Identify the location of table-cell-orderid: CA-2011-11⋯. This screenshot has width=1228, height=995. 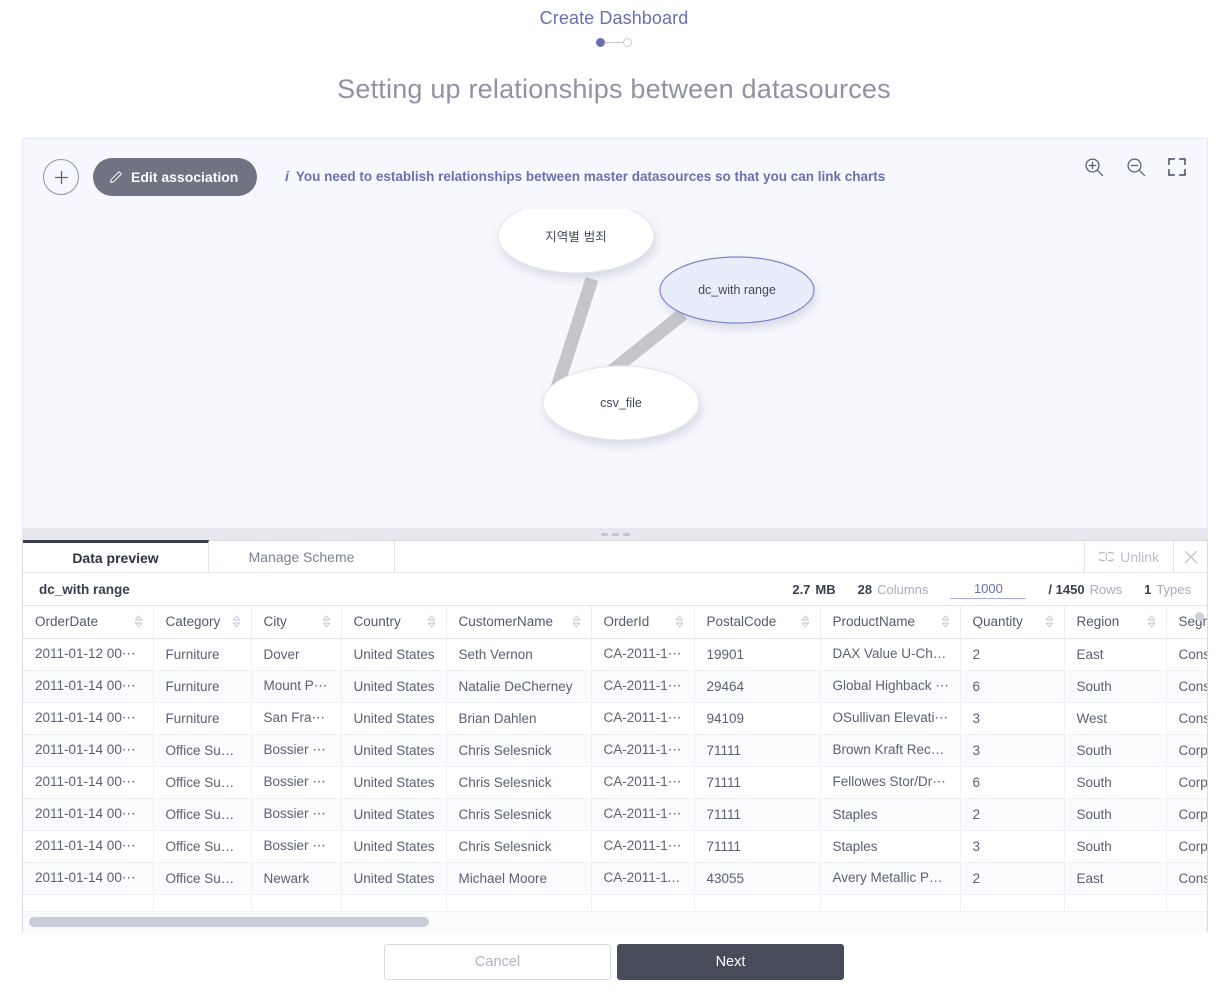
(643, 878).